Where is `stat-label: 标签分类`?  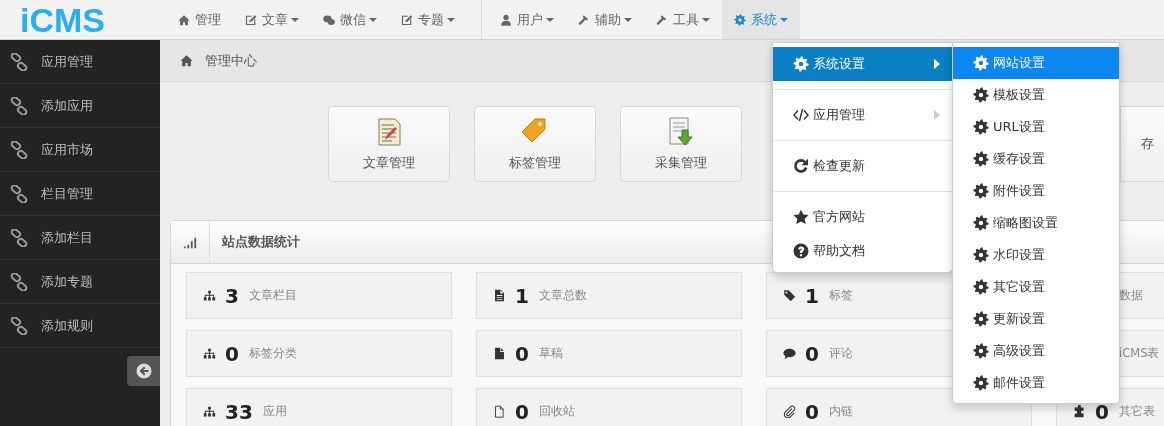
stat-label: 标签分类 is located at coordinates (272, 353).